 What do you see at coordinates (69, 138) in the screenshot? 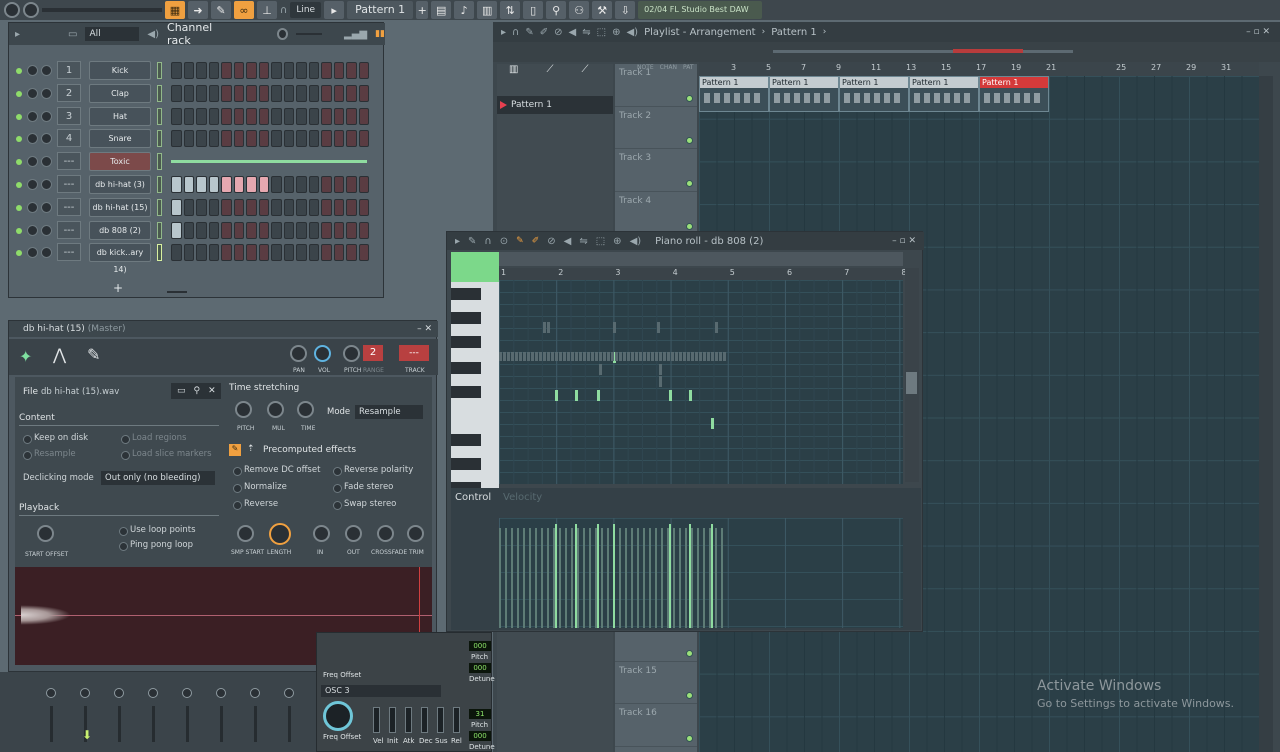
I see `channel-mixer-track: 4` at bounding box center [69, 138].